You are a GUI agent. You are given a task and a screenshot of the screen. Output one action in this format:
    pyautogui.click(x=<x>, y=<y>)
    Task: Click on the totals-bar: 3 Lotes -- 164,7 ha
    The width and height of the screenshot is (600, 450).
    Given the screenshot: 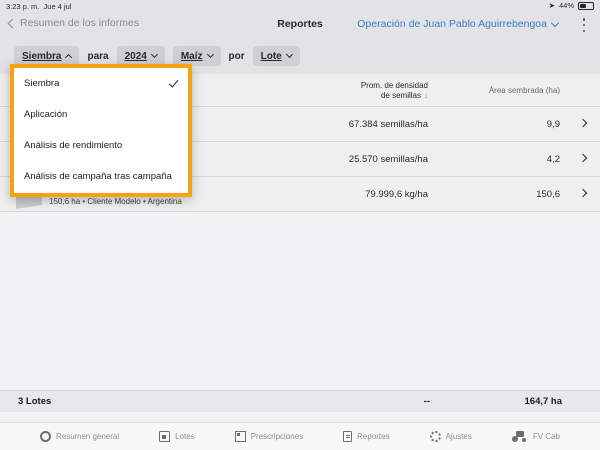 What is the action you would take?
    pyautogui.click(x=300, y=401)
    